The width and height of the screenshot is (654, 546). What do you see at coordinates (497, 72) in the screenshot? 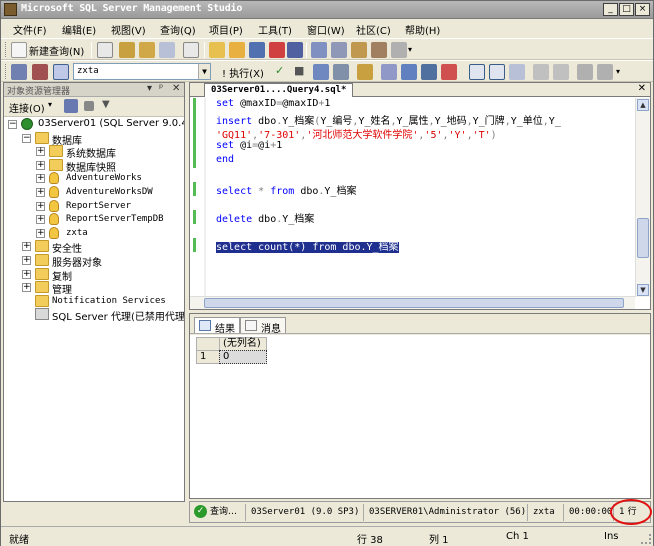
I see `results-to-grid-selected-icon` at bounding box center [497, 72].